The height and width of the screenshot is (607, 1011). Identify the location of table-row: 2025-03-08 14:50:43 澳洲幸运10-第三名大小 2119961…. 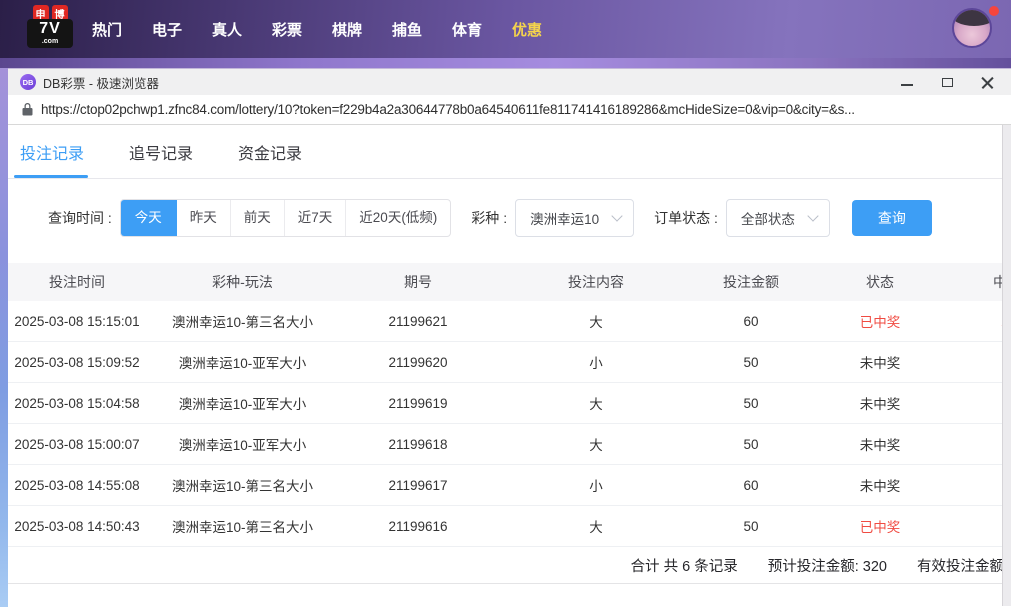
(509, 526).